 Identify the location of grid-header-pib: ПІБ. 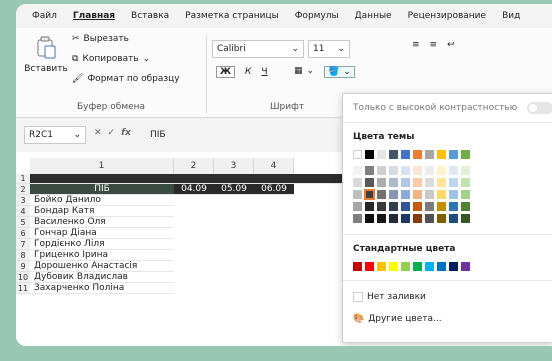
(102, 189).